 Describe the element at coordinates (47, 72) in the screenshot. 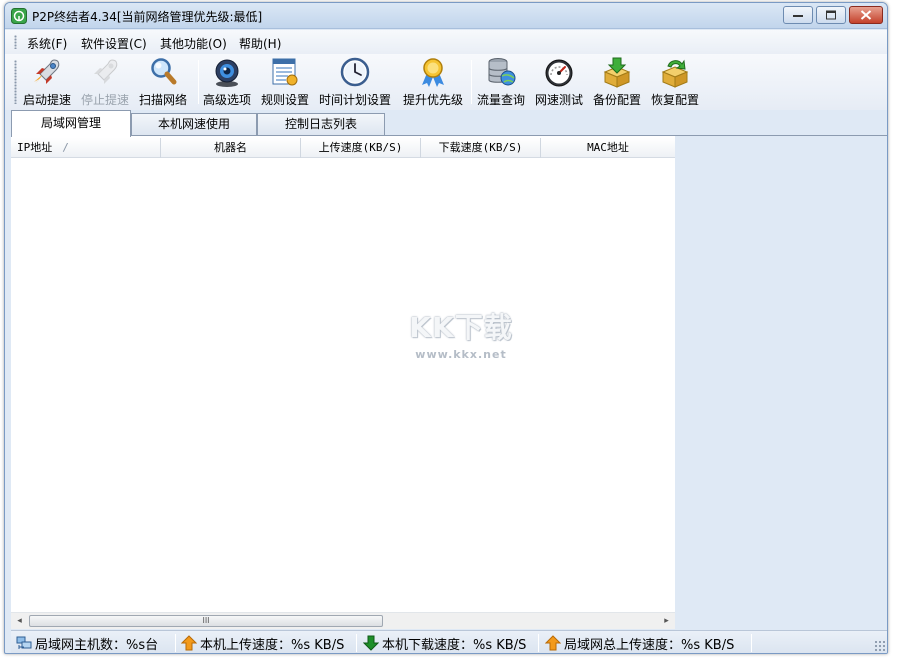

I see `rocket-icon` at that location.